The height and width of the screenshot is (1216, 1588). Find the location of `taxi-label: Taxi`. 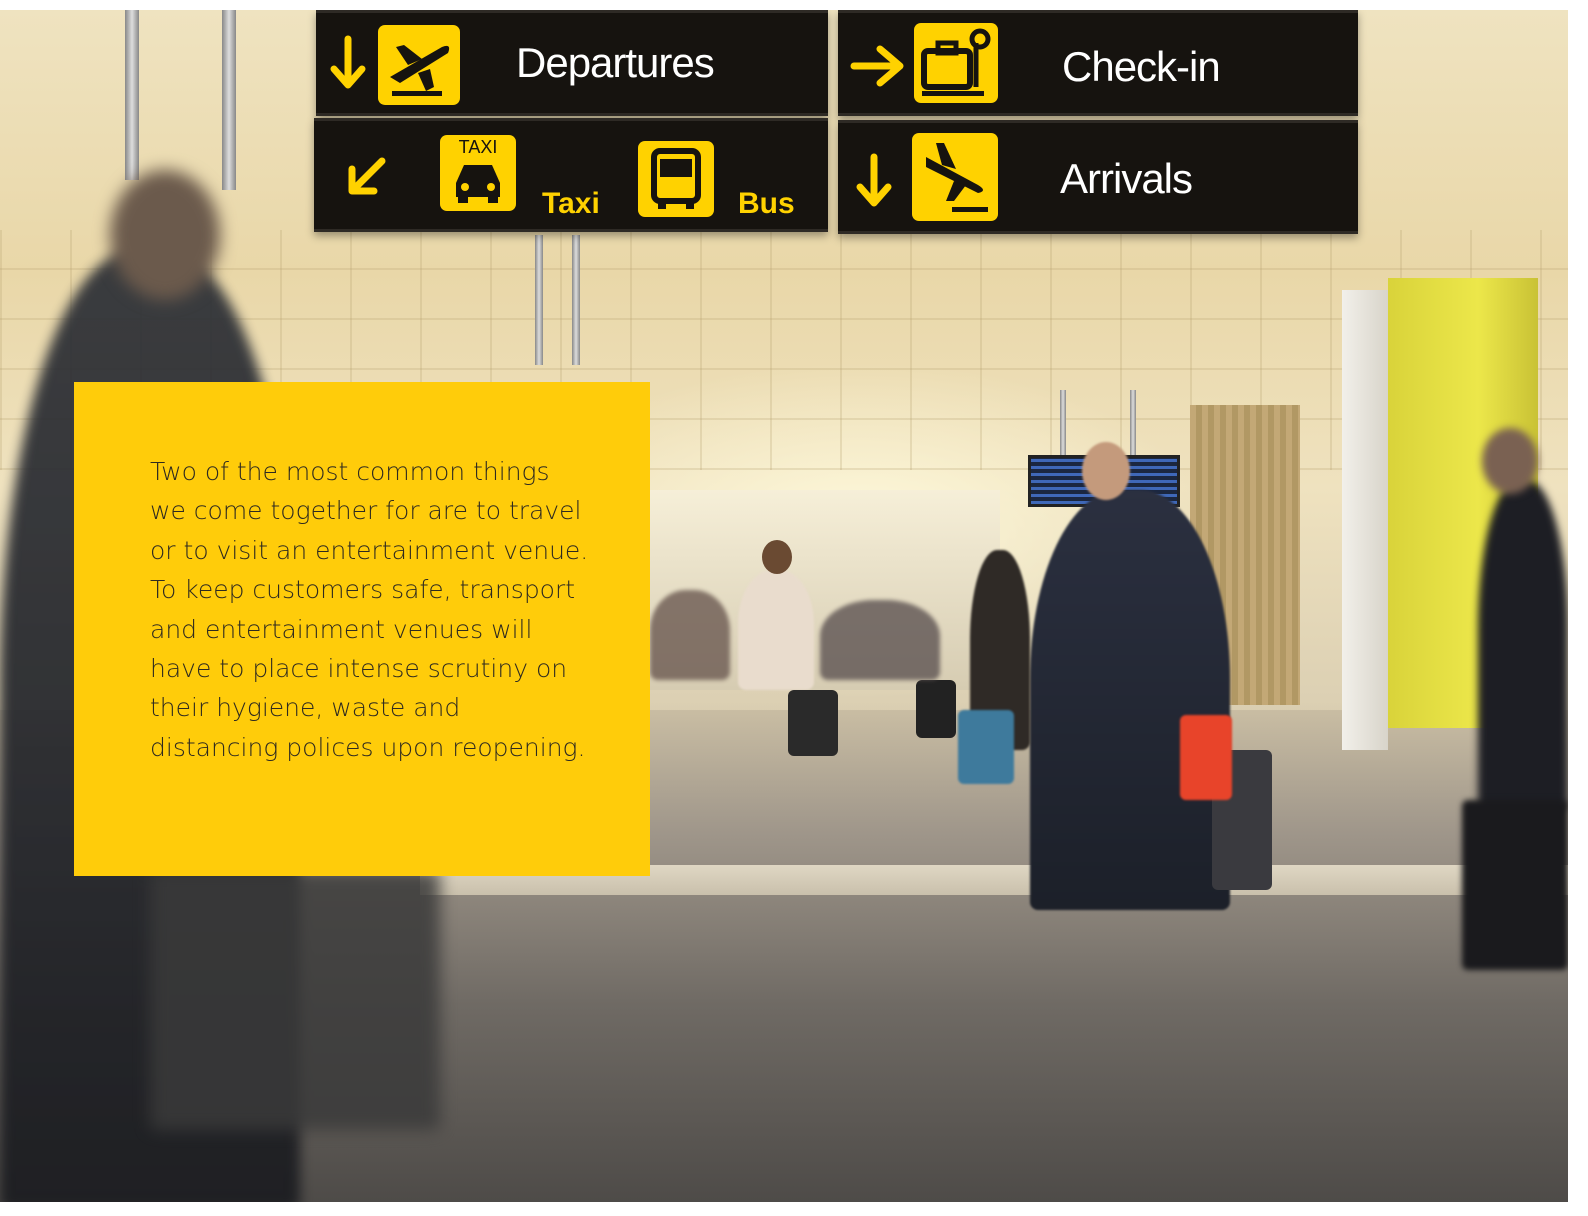

taxi-label: Taxi is located at coordinates (571, 203).